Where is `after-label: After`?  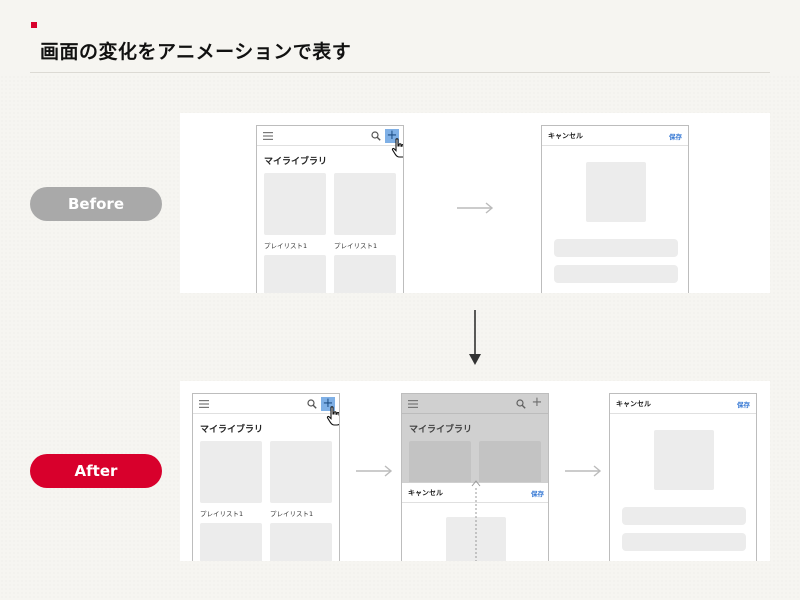
after-label: After is located at coordinates (96, 471).